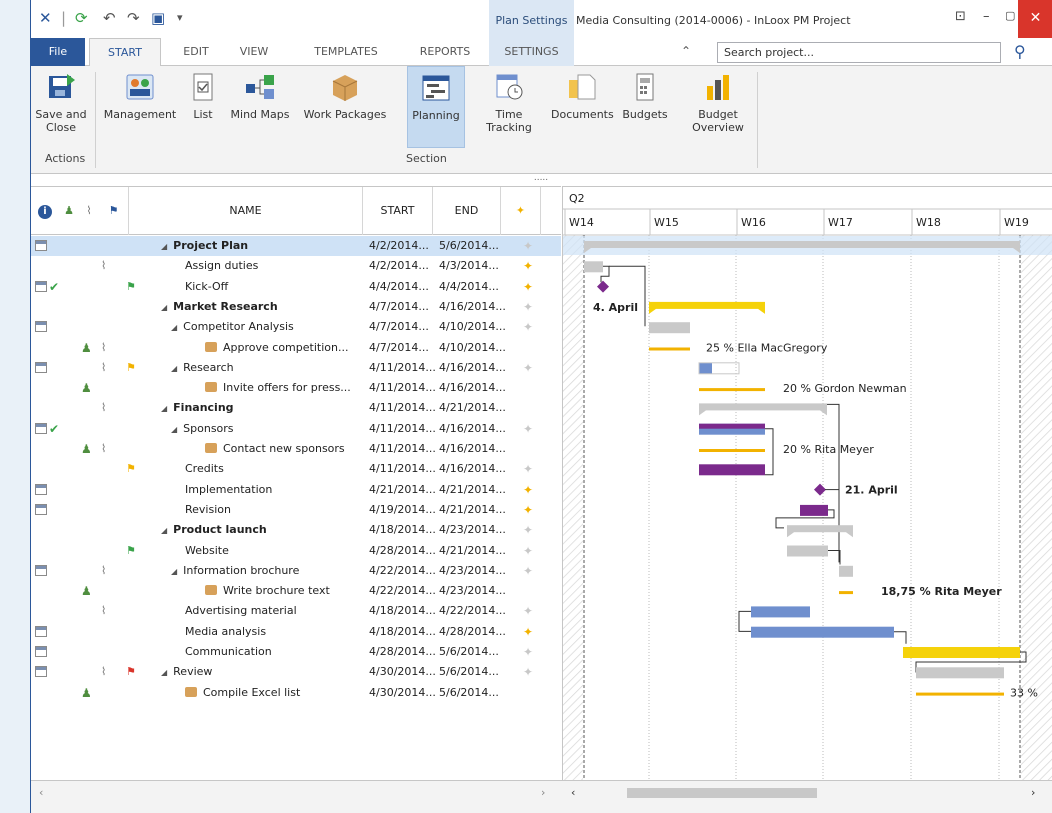 The height and width of the screenshot is (813, 1052). What do you see at coordinates (58, 52) in the screenshot?
I see `tab-file: File` at bounding box center [58, 52].